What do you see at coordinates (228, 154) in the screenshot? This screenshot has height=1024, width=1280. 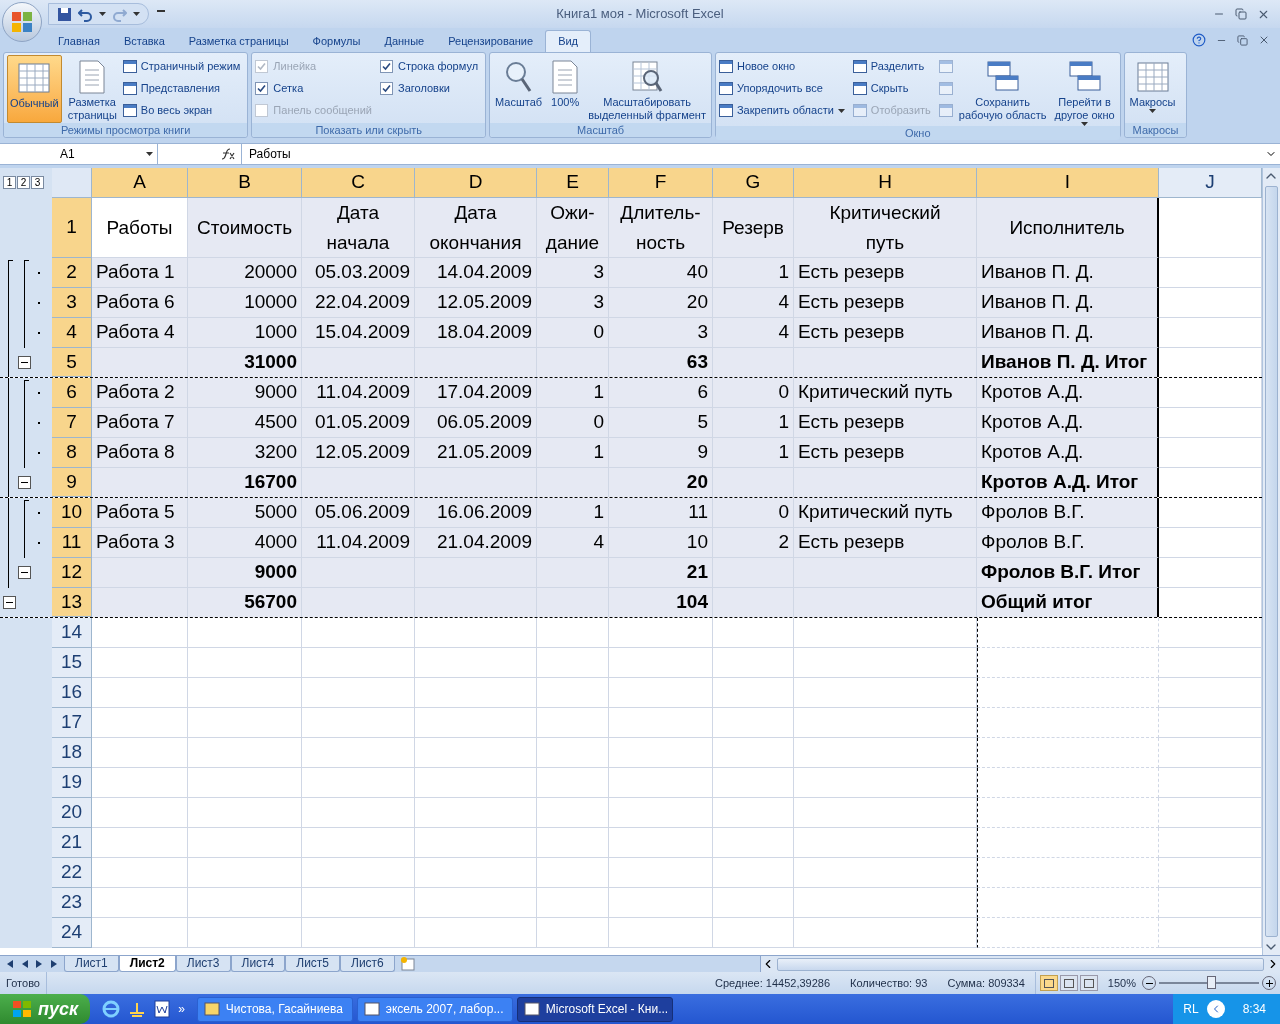 I see `function-icon` at bounding box center [228, 154].